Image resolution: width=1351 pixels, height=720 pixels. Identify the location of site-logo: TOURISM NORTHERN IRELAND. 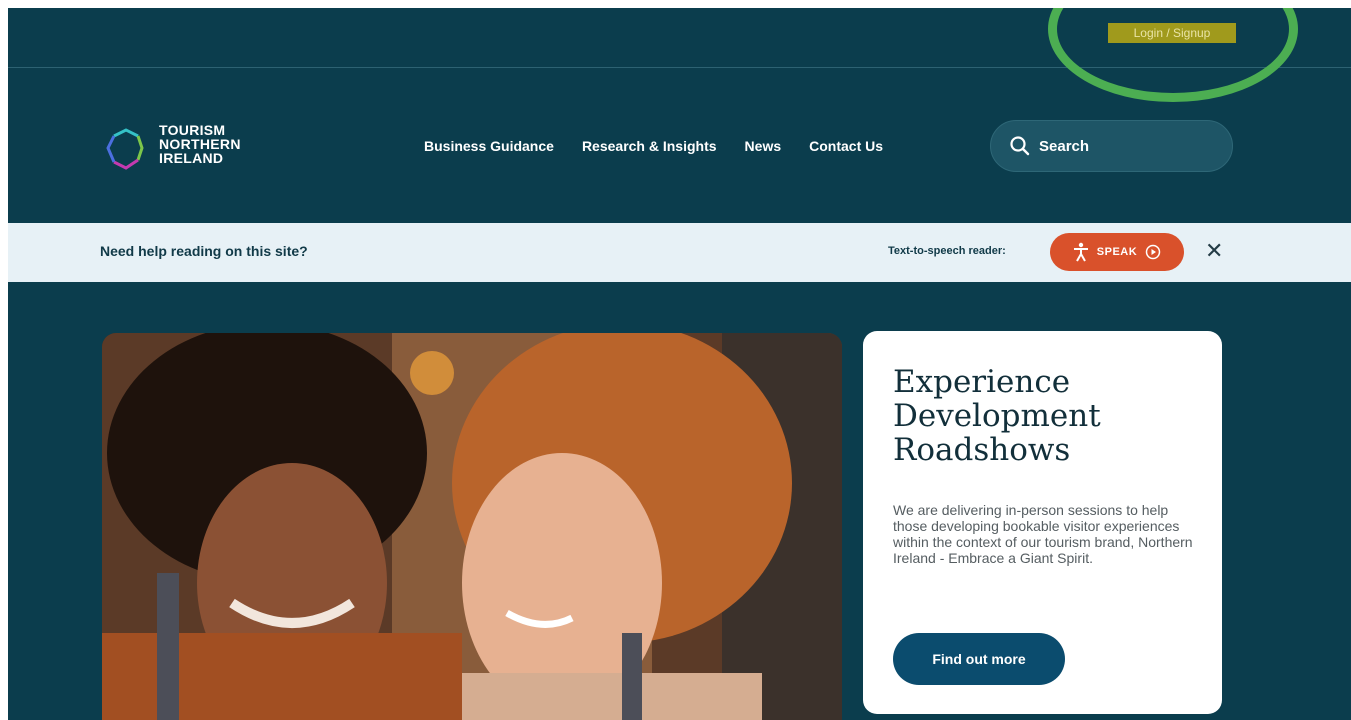
(189, 150).